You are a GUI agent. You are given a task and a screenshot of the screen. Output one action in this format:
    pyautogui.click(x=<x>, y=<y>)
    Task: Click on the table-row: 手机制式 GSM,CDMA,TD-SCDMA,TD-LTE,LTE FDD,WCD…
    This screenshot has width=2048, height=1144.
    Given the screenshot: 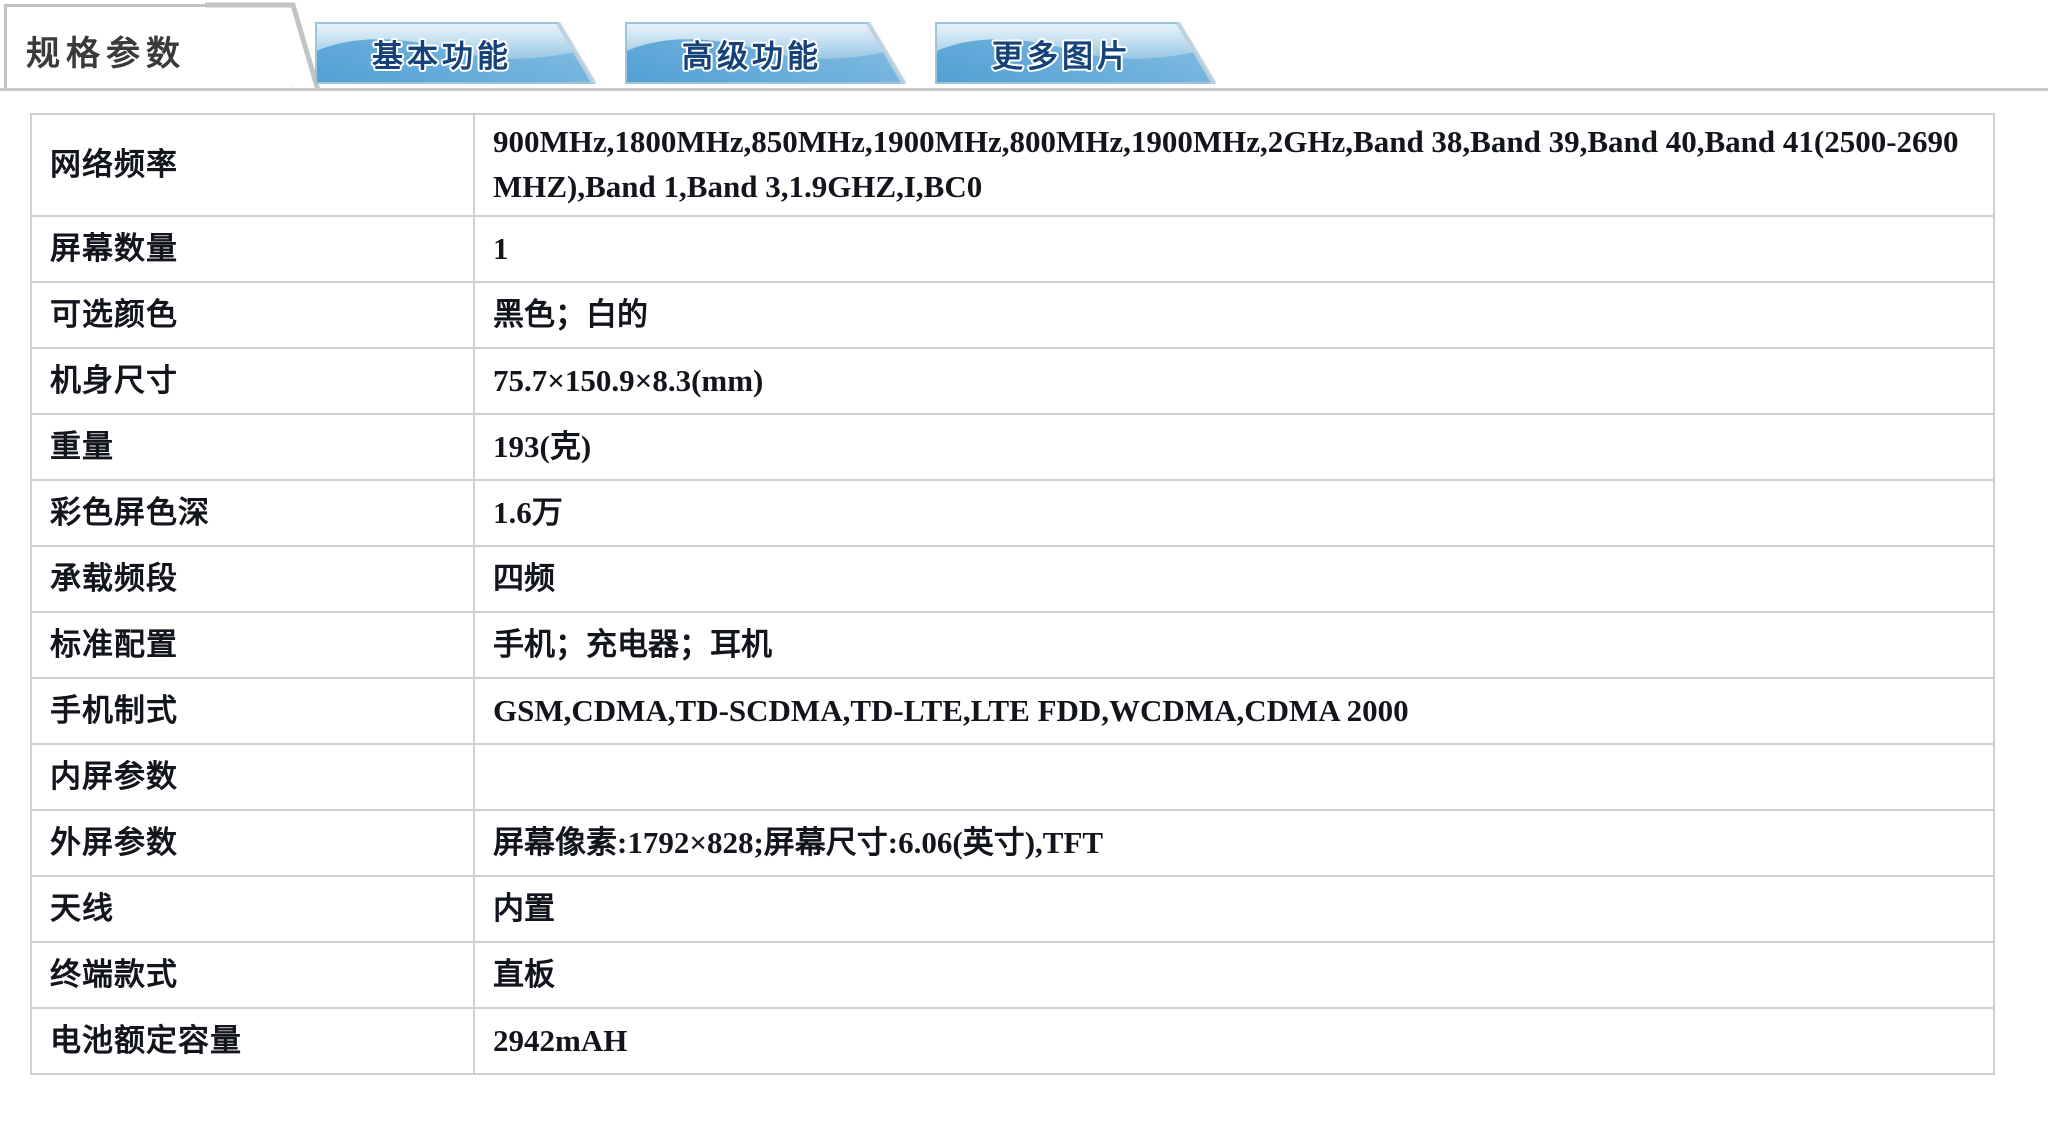 What is the action you would take?
    pyautogui.click(x=1012, y=711)
    